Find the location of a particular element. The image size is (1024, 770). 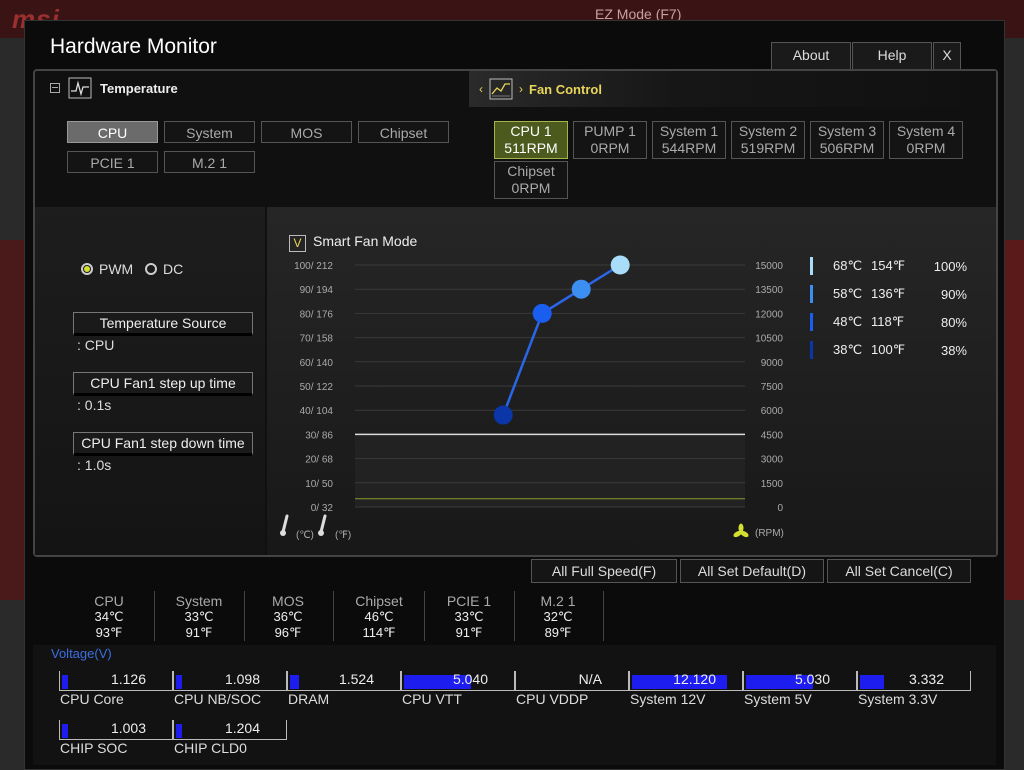

temp-name: PCIE 1 is located at coordinates (469, 601).